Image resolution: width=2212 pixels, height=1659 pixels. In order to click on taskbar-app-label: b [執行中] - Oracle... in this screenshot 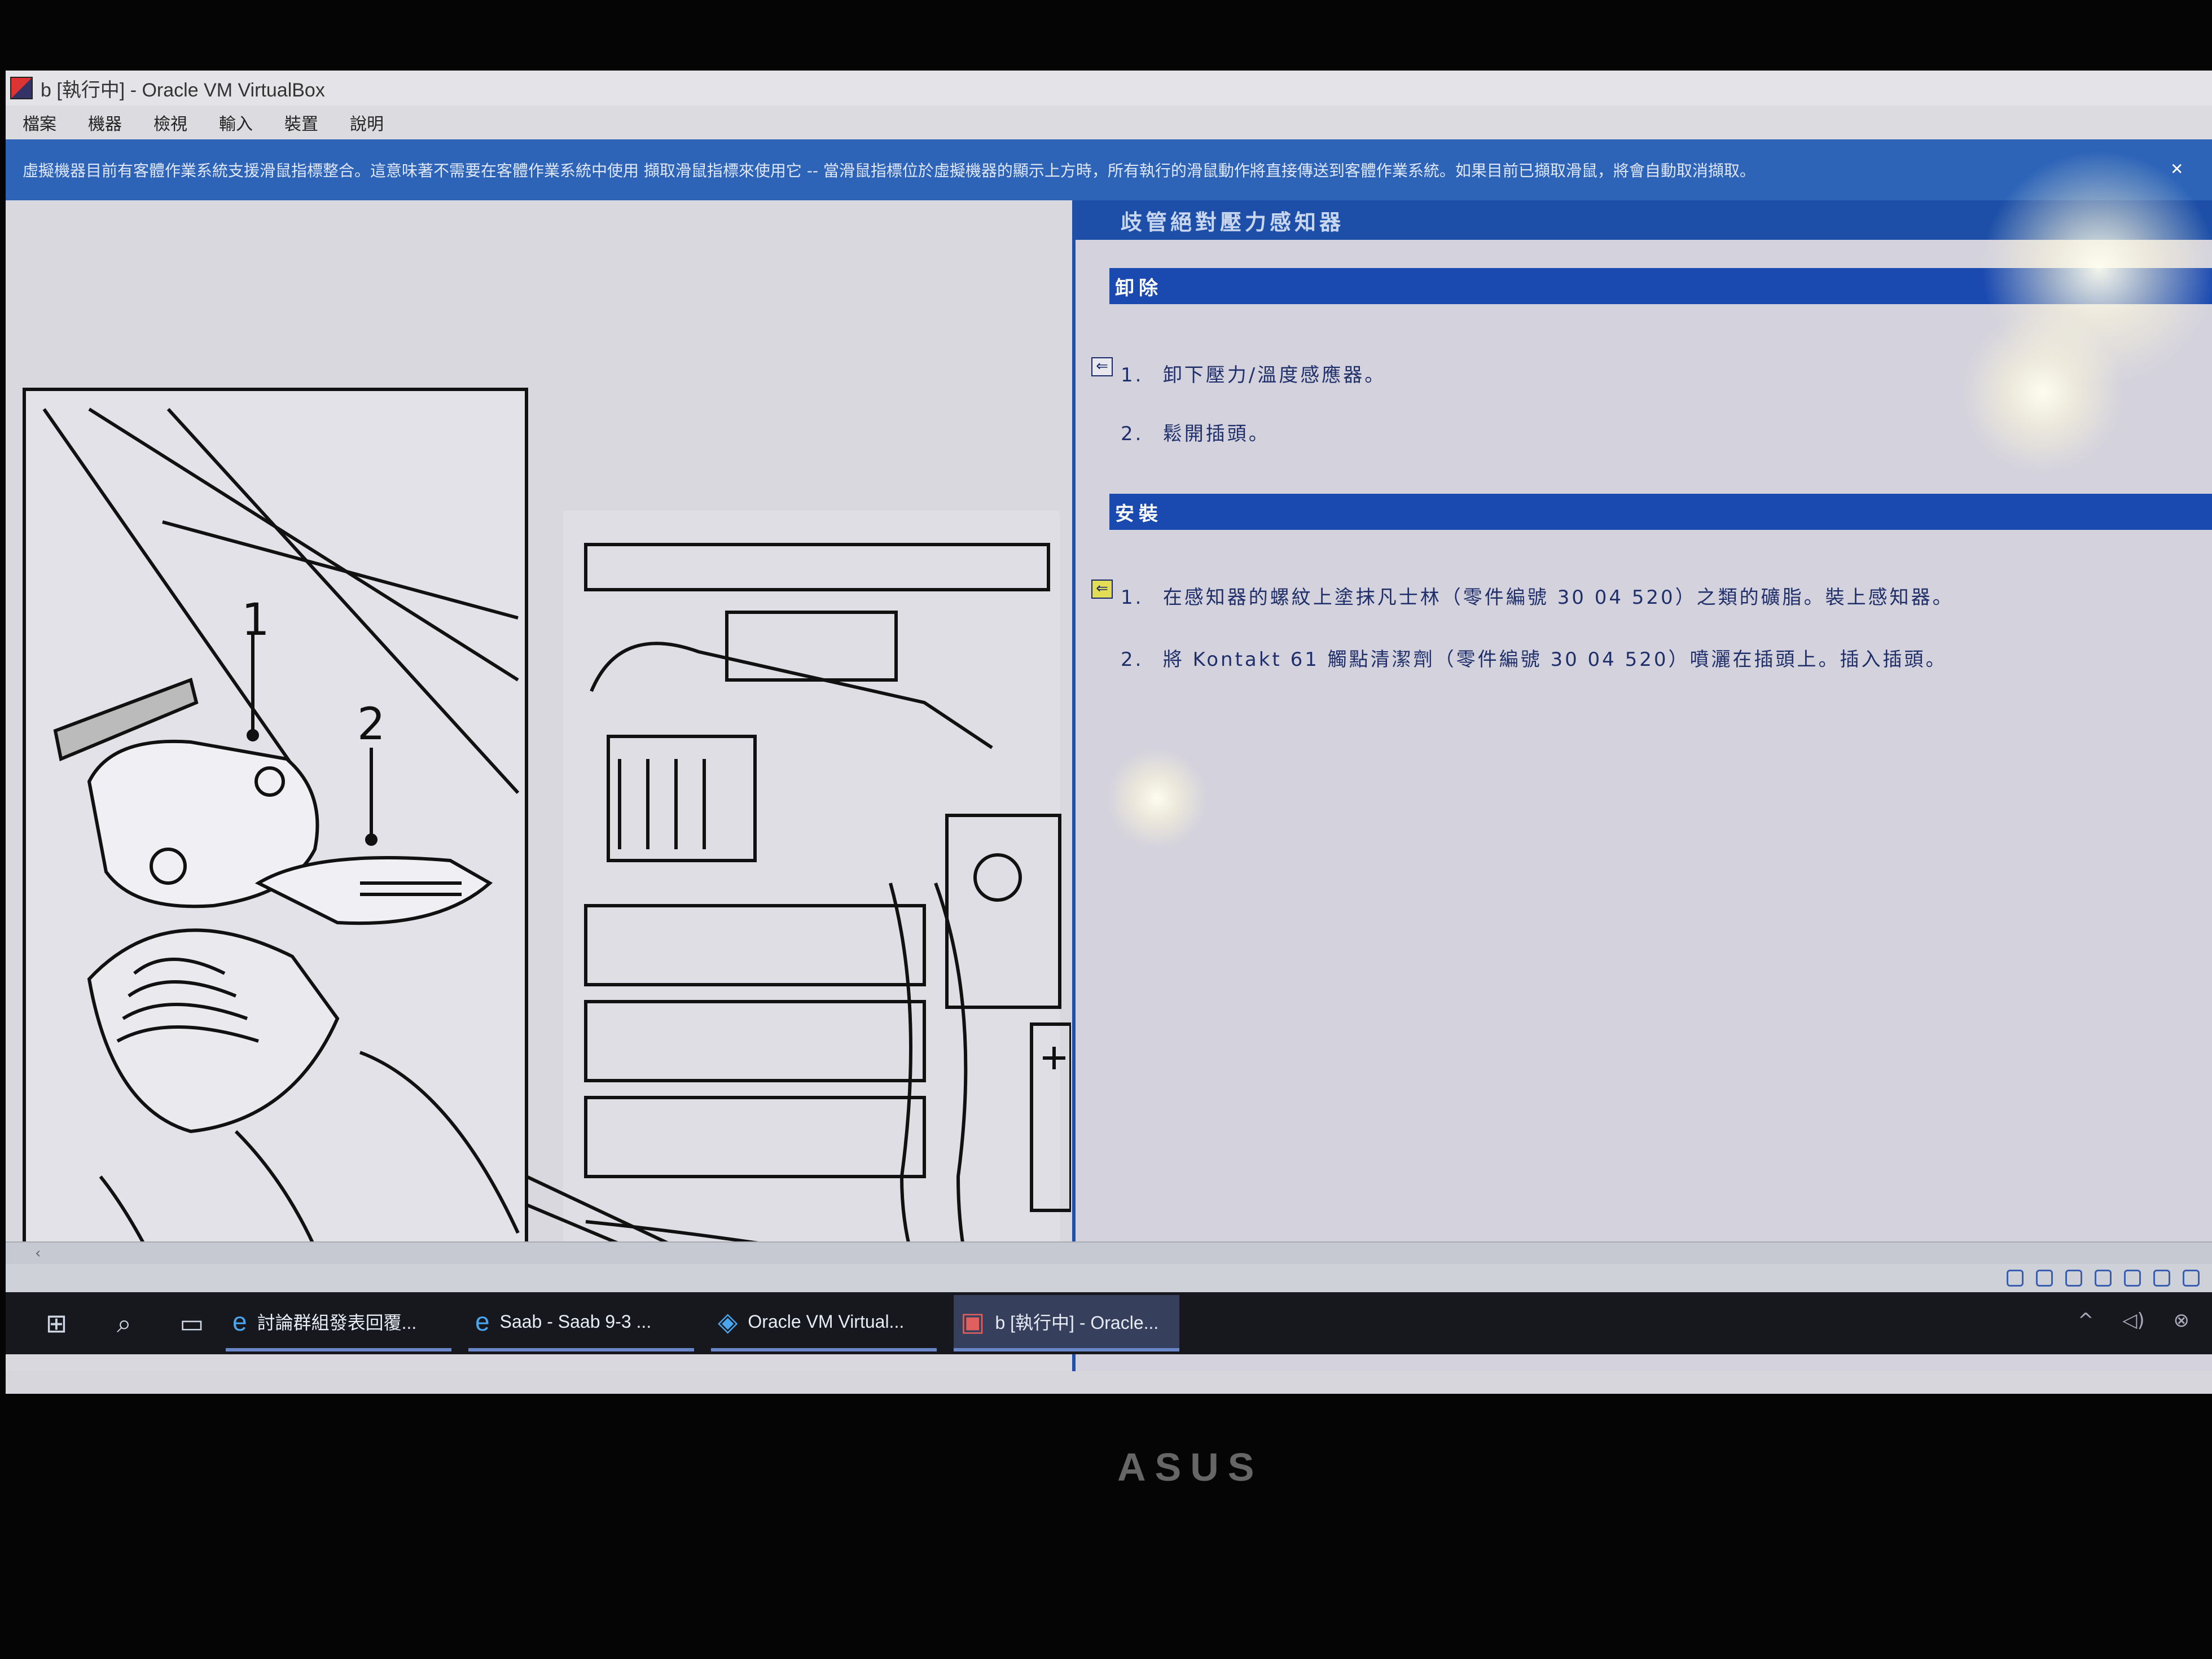, I will do `click(1077, 1323)`.